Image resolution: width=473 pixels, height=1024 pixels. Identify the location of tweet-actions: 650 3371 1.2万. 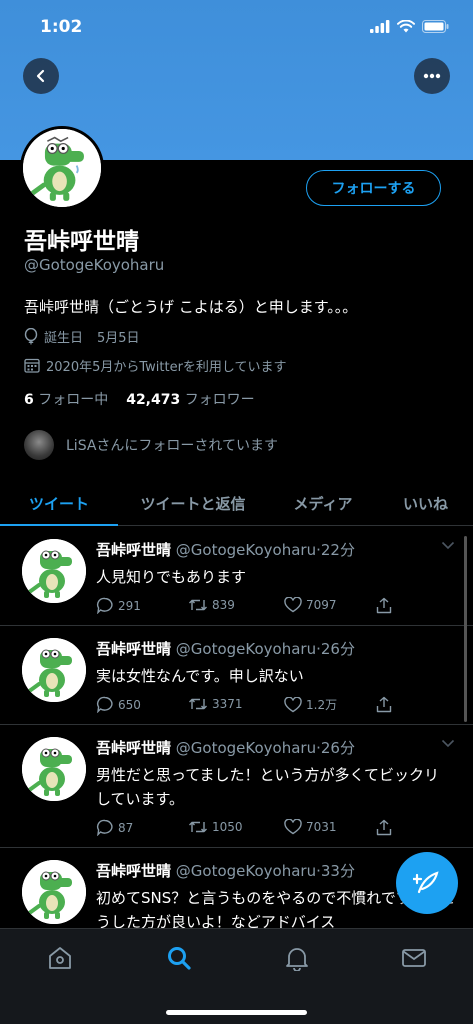
(246, 706).